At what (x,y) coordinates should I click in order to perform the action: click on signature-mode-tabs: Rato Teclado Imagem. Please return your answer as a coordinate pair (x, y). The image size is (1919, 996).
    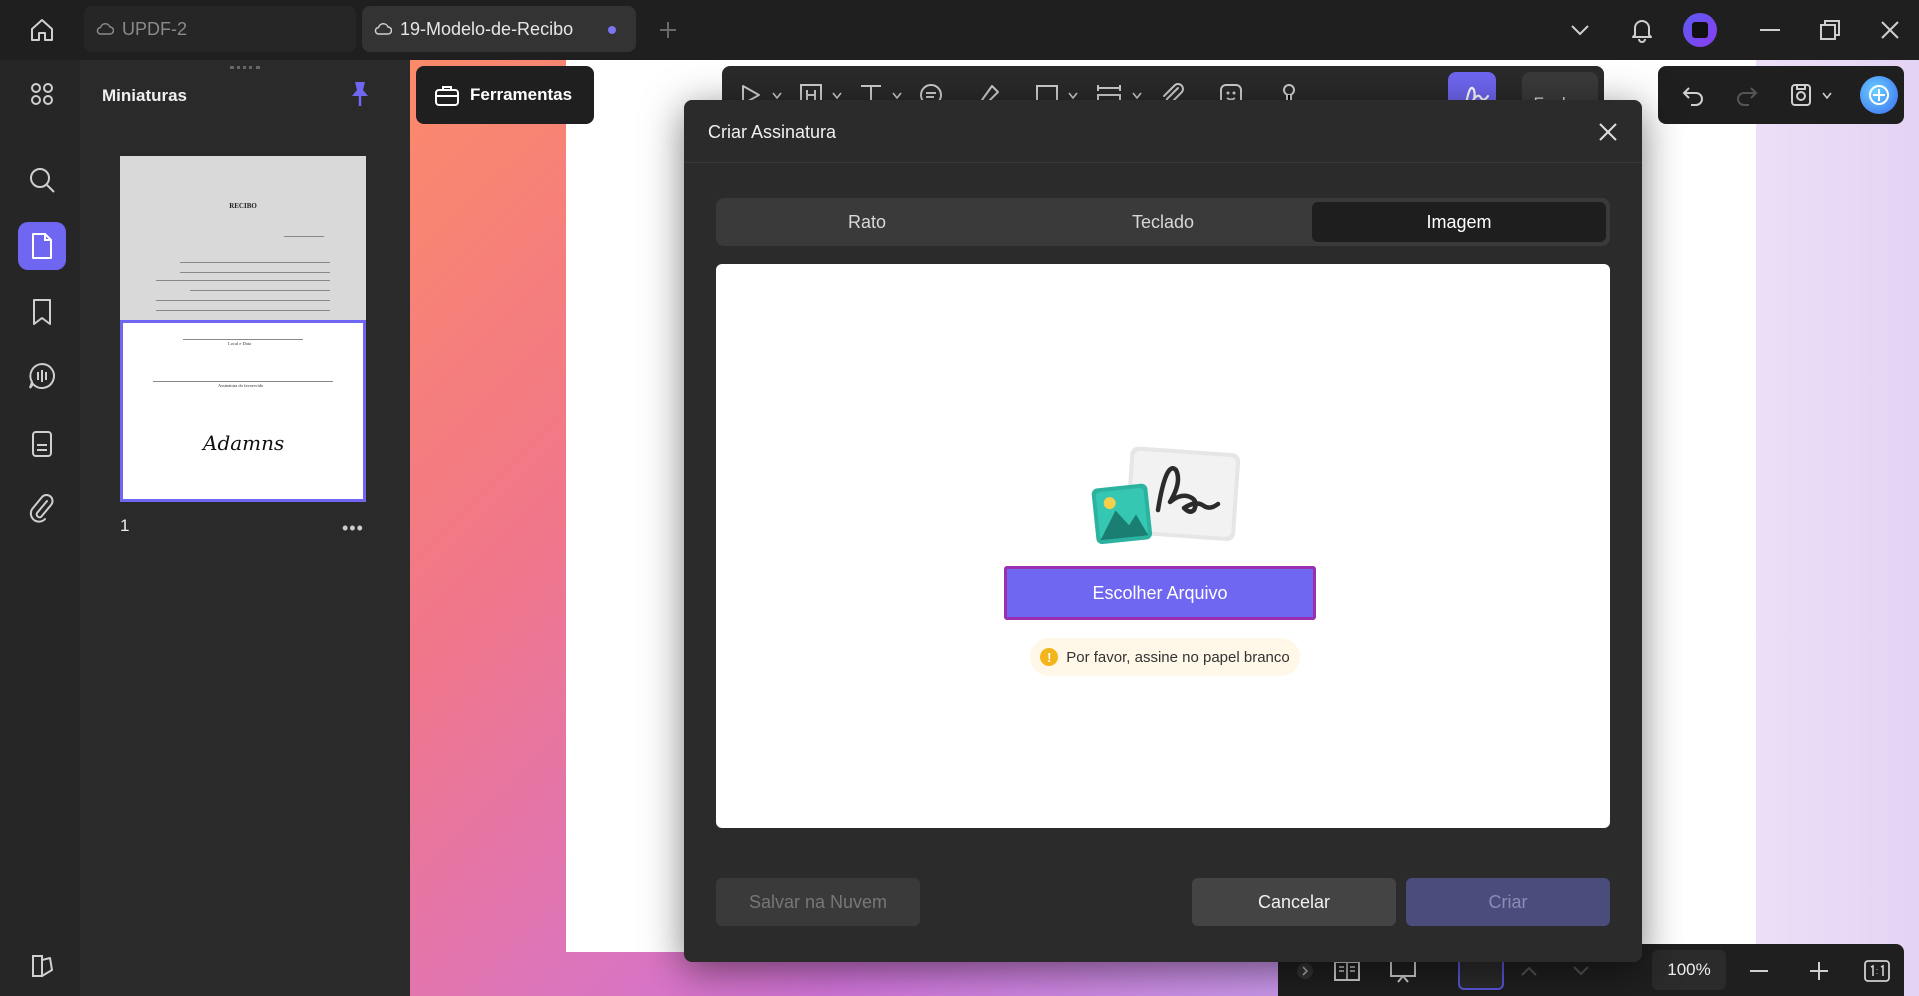
    Looking at the image, I should click on (1163, 222).